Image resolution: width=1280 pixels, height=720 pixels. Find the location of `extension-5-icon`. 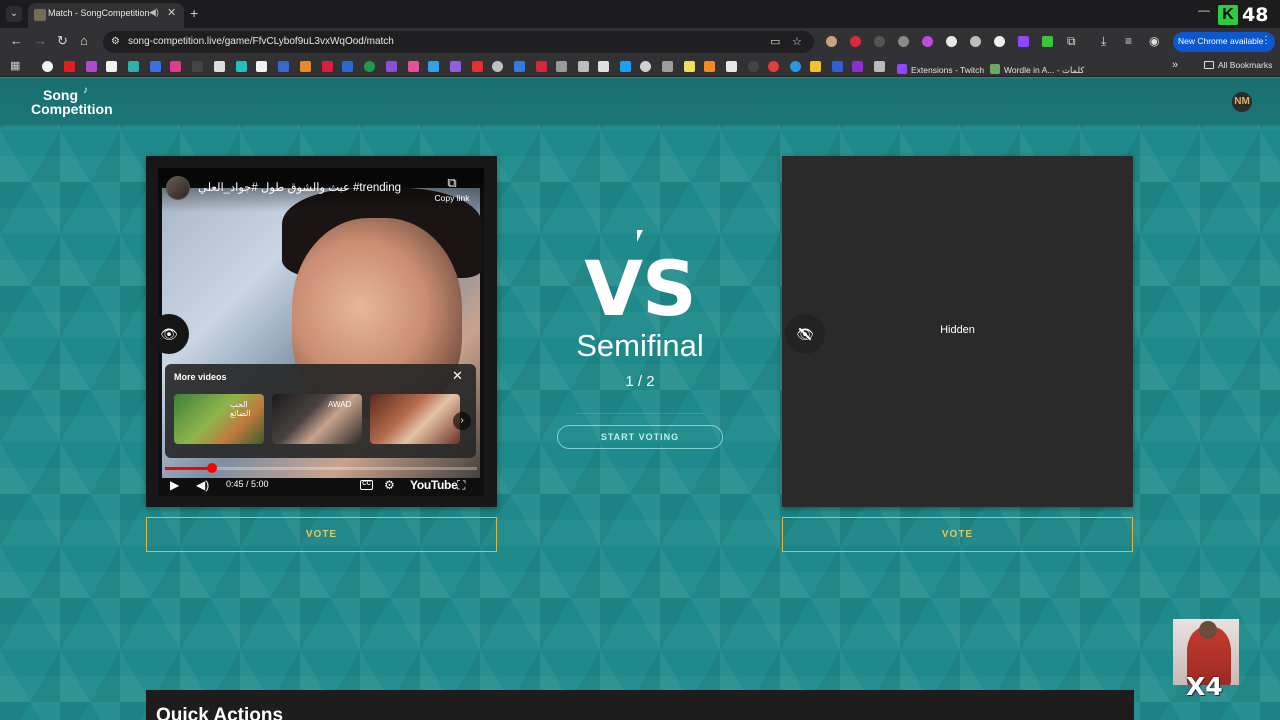

extension-5-icon is located at coordinates (927, 41).